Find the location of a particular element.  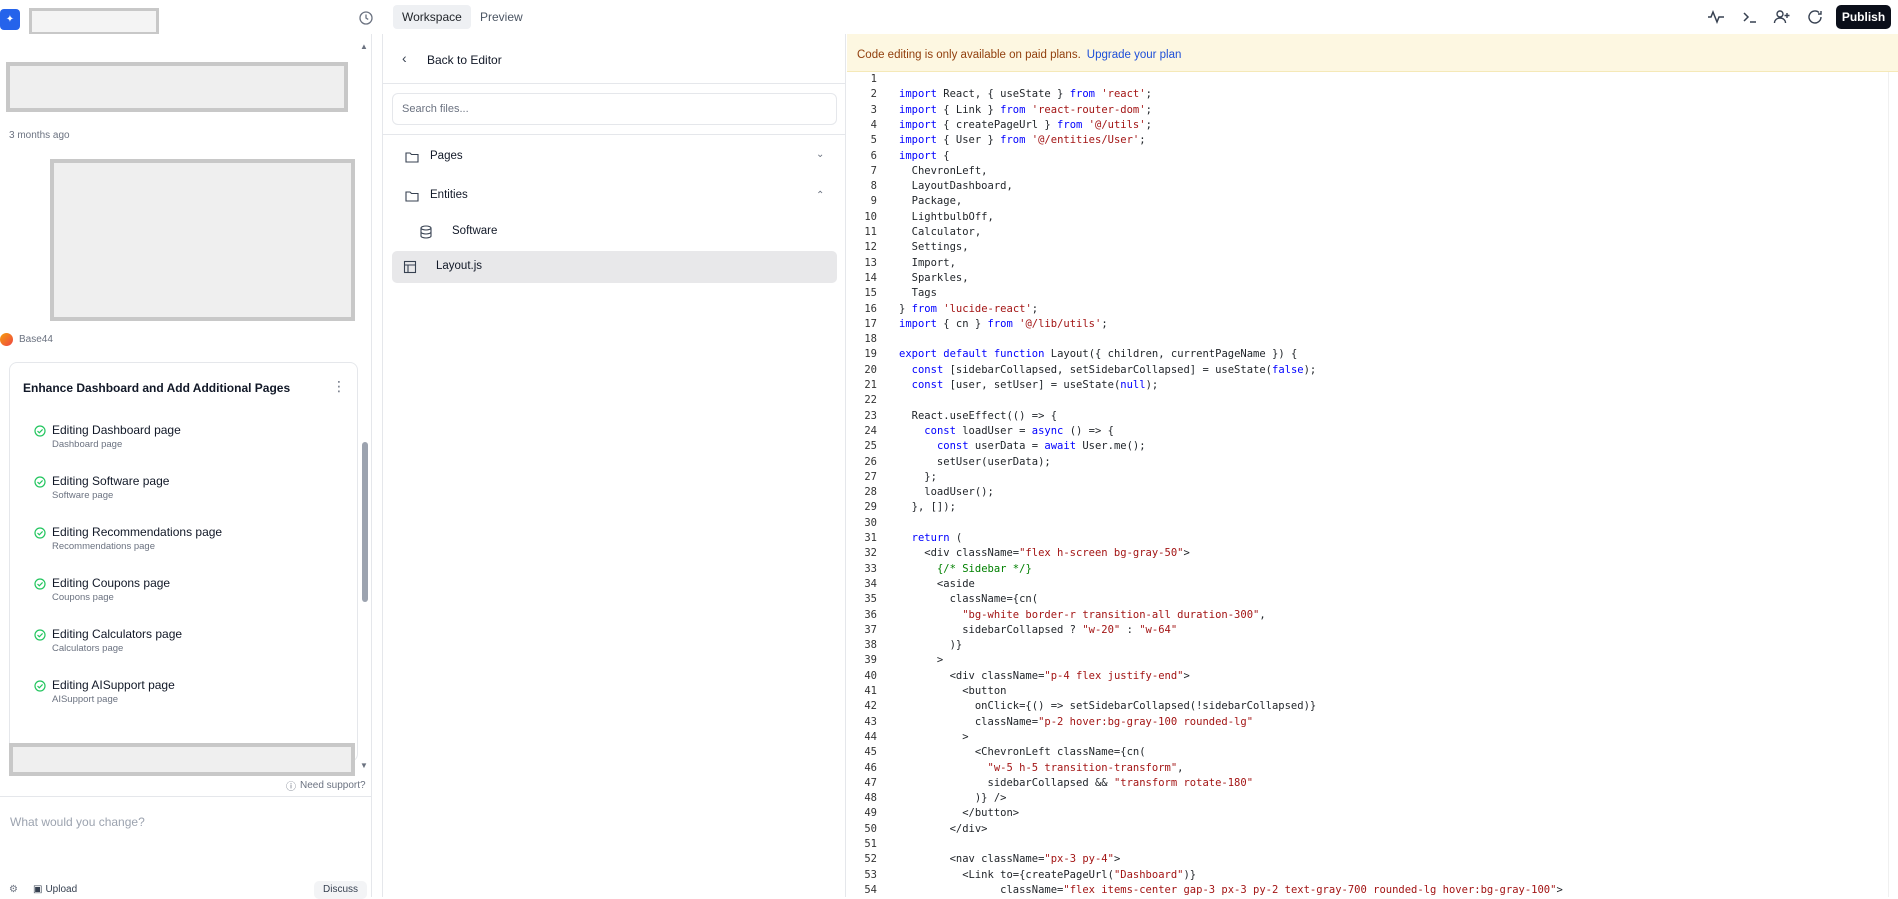

tree-label: Entities is located at coordinates (449, 195).